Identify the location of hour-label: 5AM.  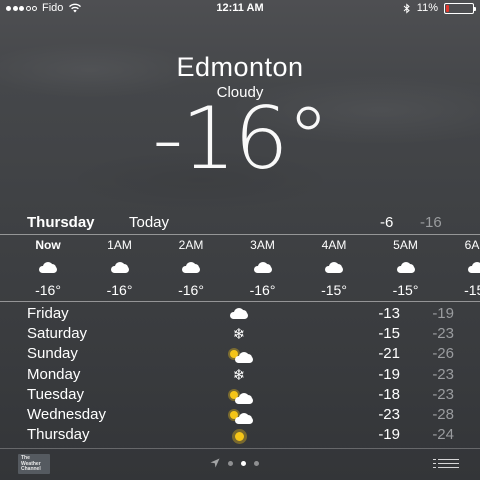
(405, 245).